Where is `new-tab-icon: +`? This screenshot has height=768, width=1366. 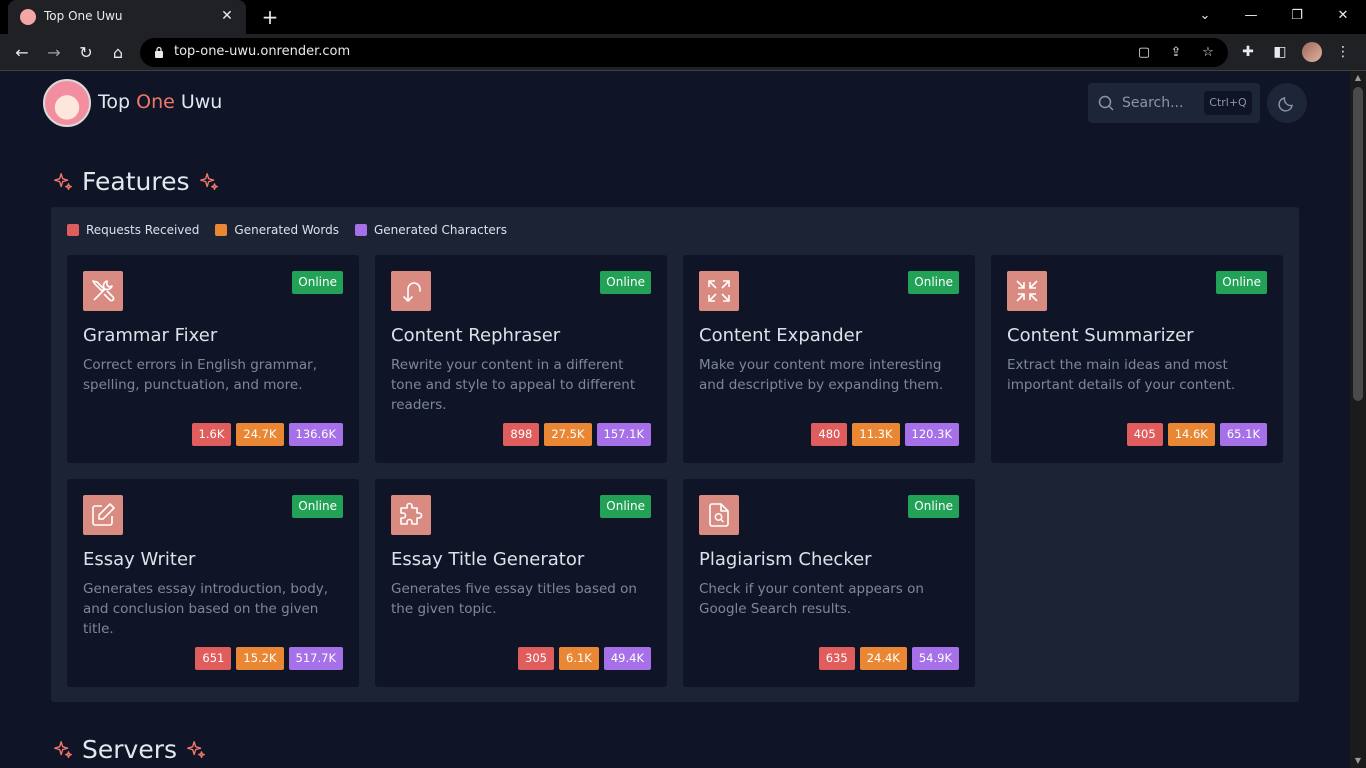
new-tab-icon: + is located at coordinates (270, 17).